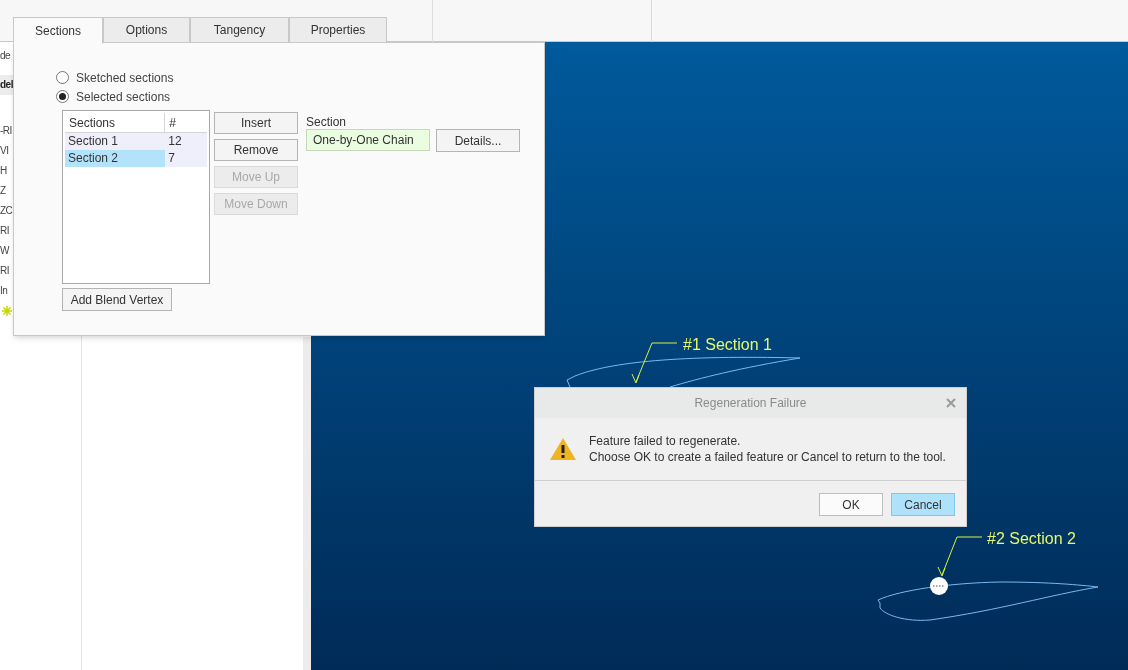 This screenshot has height=670, width=1128. What do you see at coordinates (239, 30) in the screenshot?
I see `tab: Tangency` at bounding box center [239, 30].